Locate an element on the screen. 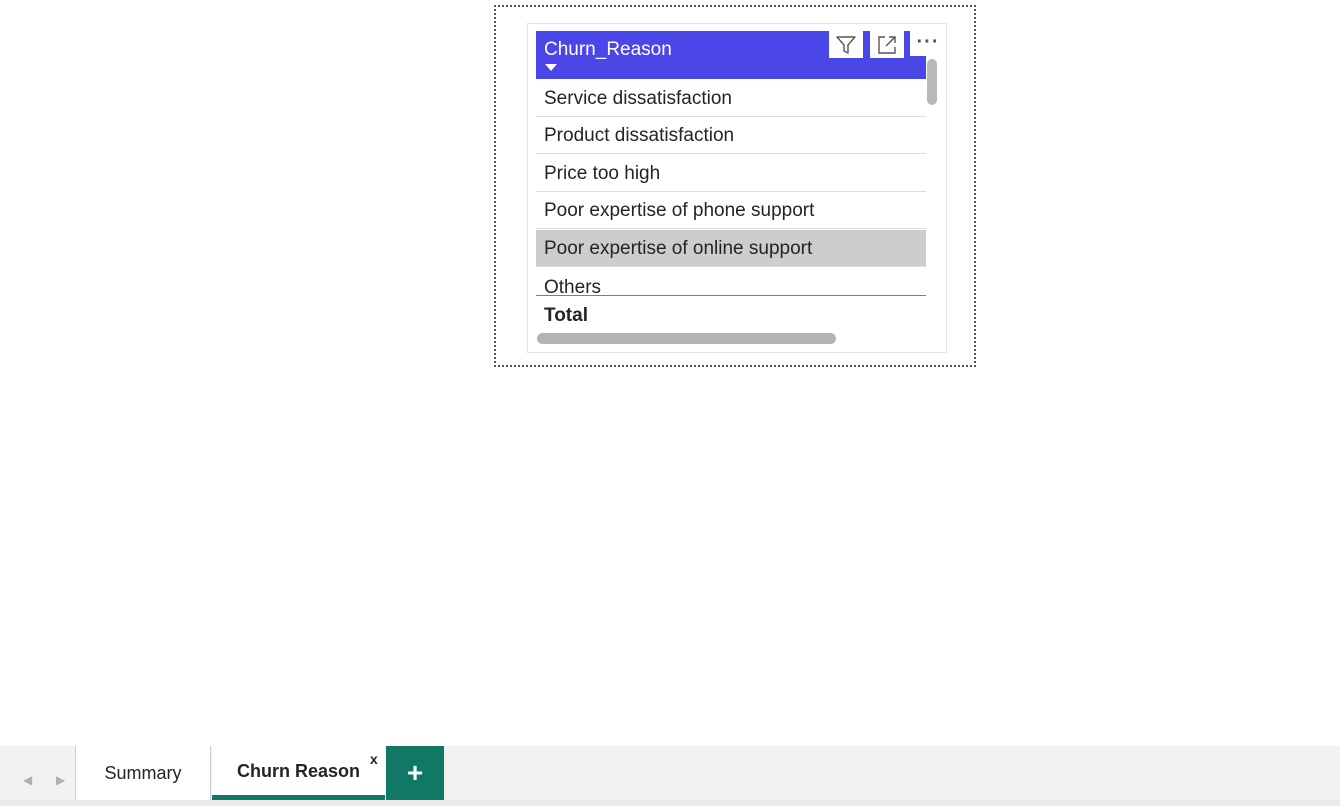 Image resolution: width=1340 pixels, height=806 pixels. vertical-scrollbar is located at coordinates (932, 82).